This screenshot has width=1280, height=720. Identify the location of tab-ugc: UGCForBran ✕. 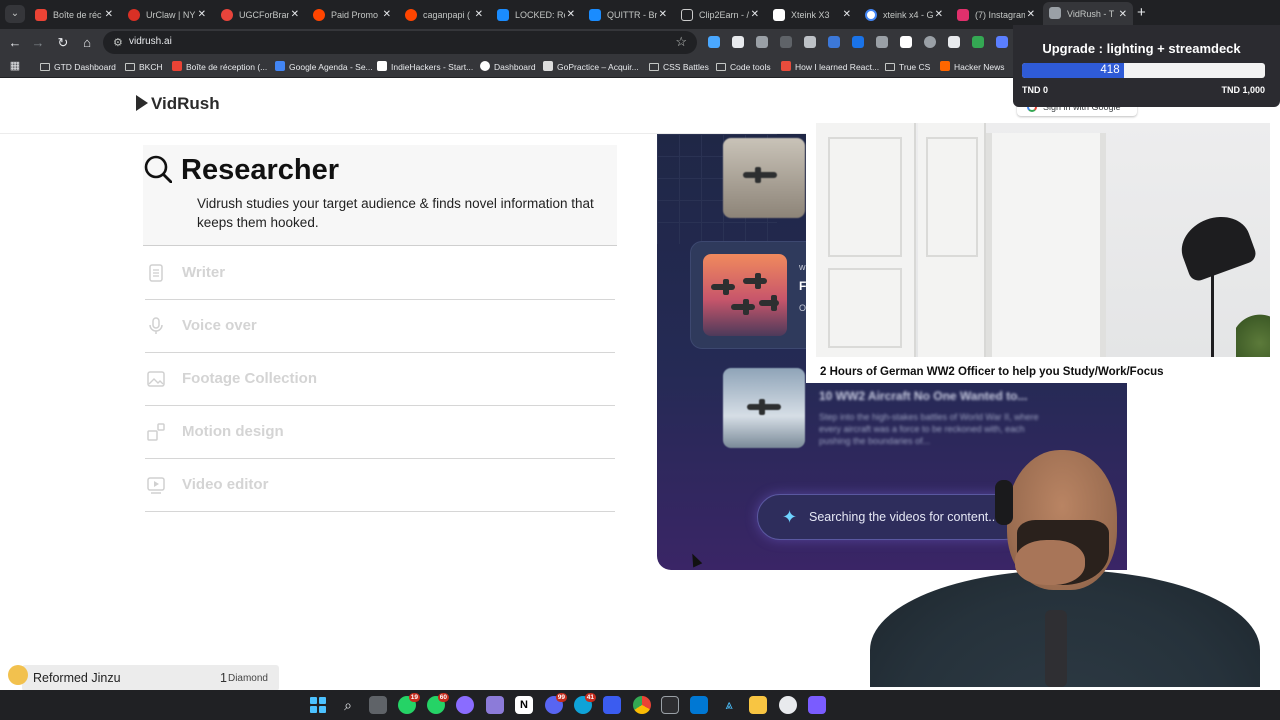
(260, 15).